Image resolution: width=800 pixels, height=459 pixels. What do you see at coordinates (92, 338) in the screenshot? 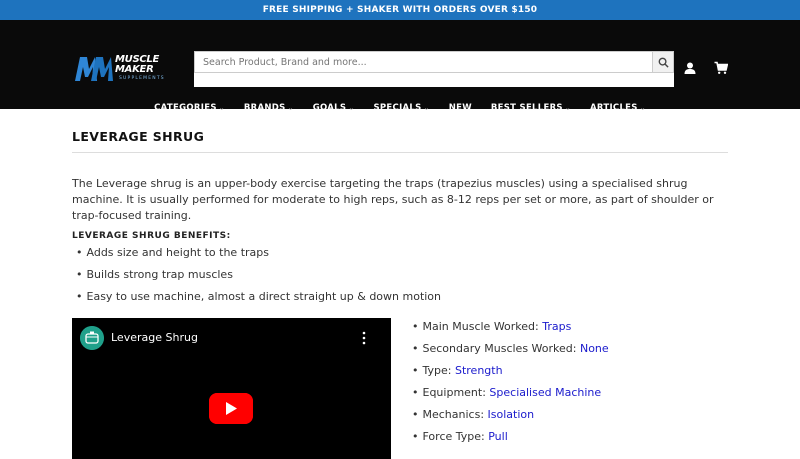
I see `channel-avatar` at bounding box center [92, 338].